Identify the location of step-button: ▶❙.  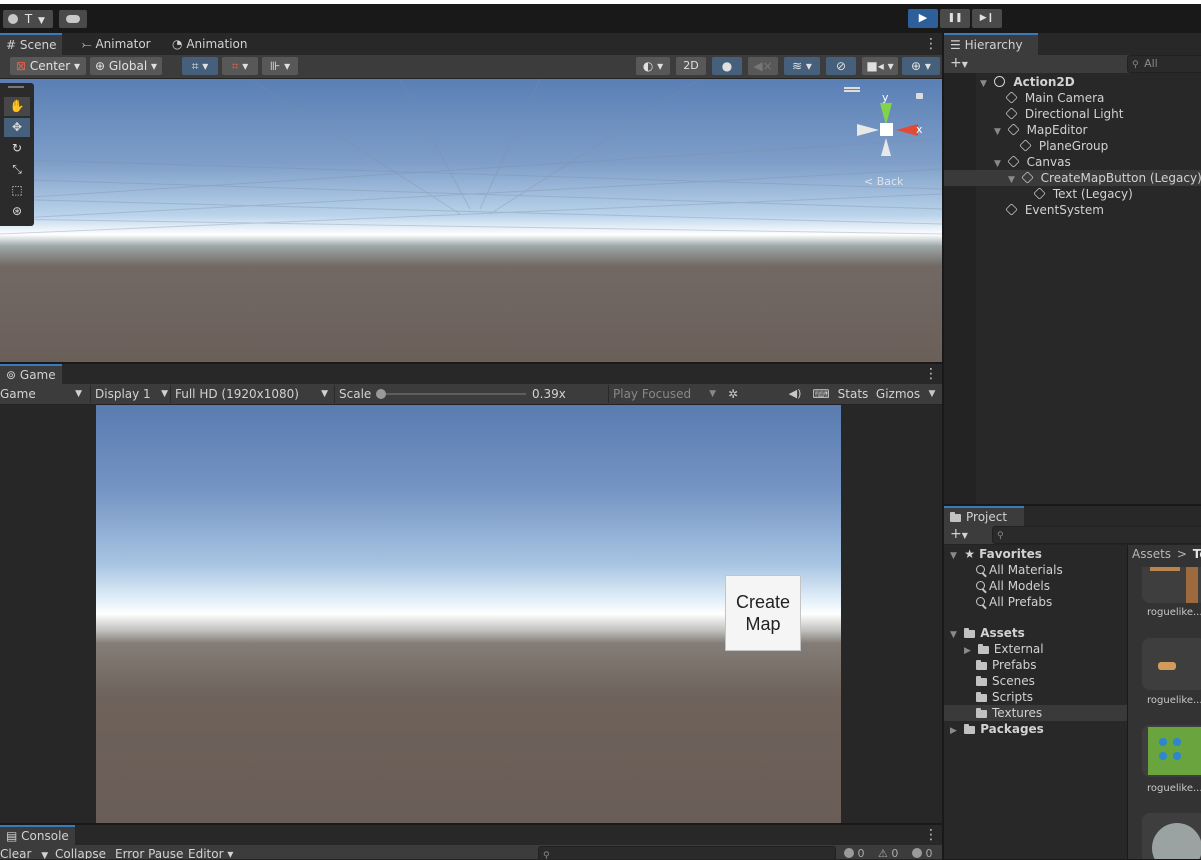
(987, 18).